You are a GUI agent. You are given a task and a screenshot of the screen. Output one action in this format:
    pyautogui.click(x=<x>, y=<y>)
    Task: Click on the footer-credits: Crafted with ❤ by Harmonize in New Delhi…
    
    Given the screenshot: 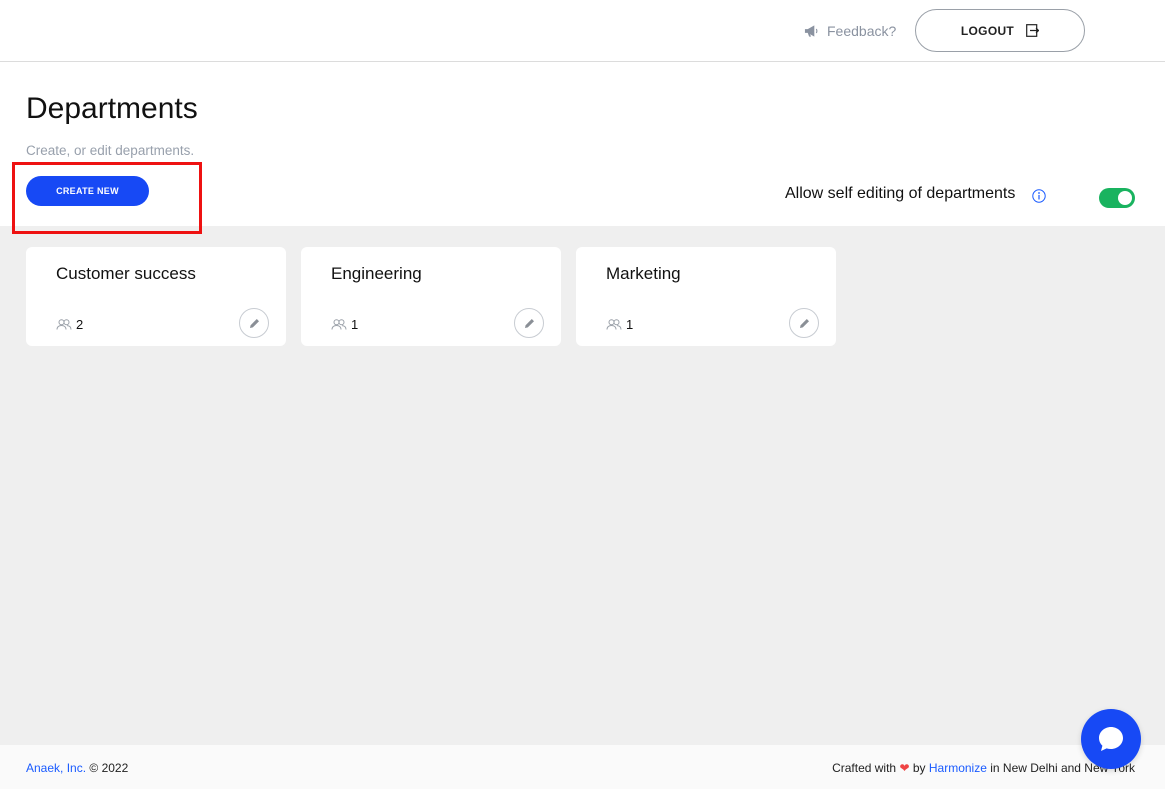 What is the action you would take?
    pyautogui.click(x=983, y=768)
    